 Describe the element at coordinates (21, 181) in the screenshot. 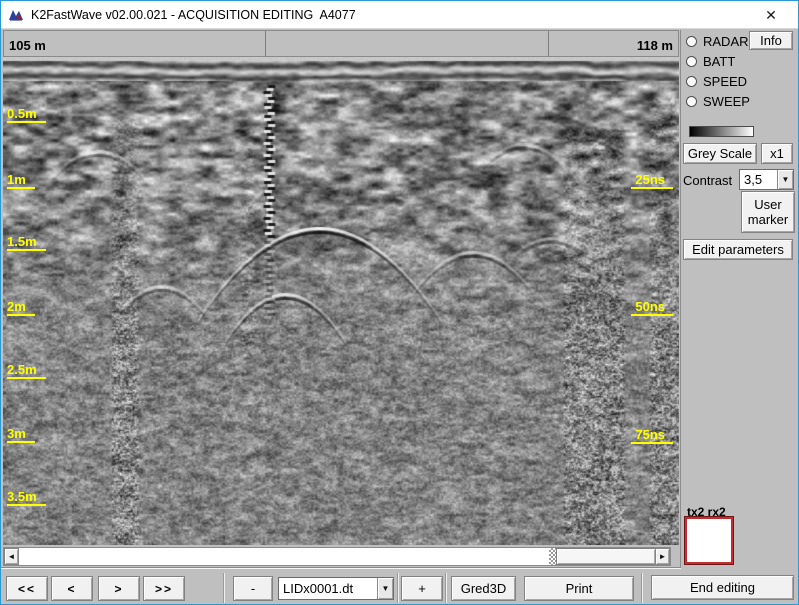

I see `depth-marker: 1m` at that location.